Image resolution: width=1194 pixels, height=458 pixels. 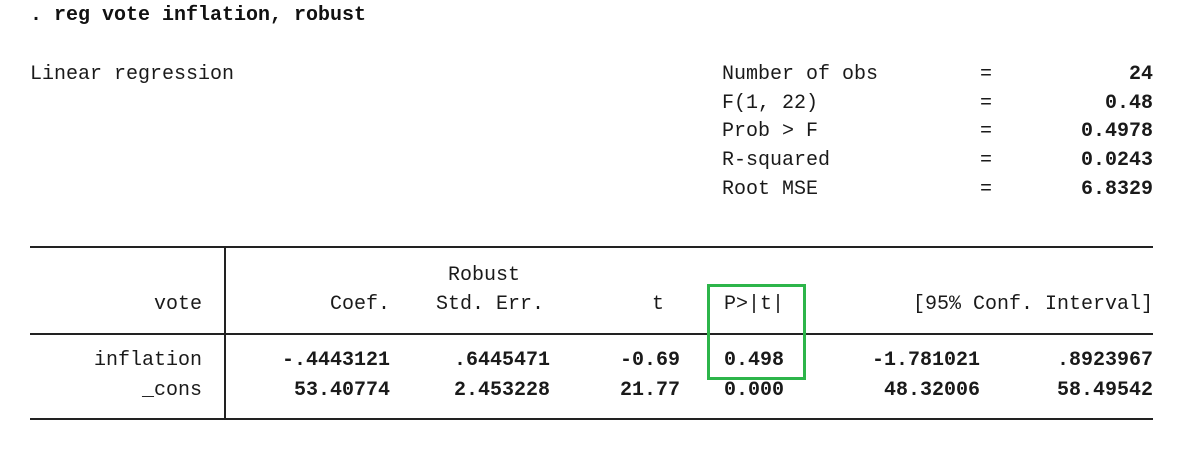 I want to click on stat-label: Prob > F, so click(x=770, y=131).